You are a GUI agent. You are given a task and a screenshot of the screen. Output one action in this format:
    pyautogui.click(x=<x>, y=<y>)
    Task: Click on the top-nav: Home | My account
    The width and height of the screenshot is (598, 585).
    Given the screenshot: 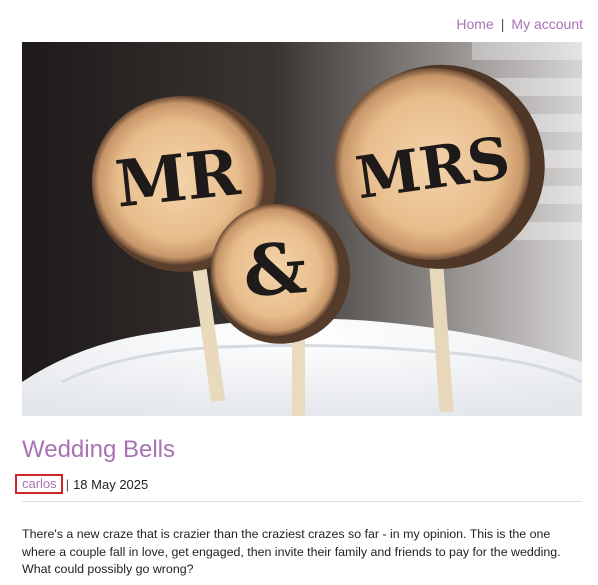 What is the action you would take?
    pyautogui.click(x=519, y=24)
    